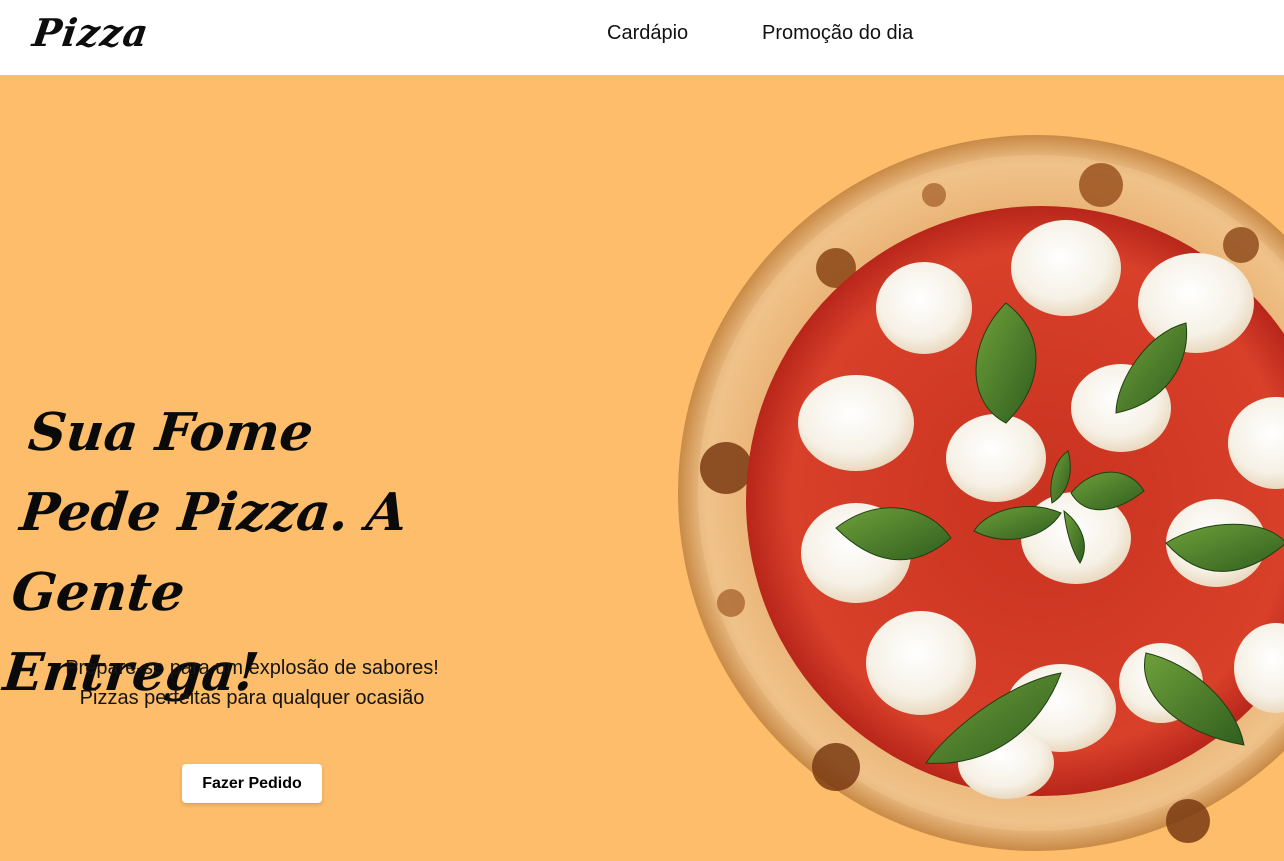 This screenshot has height=861, width=1284. Describe the element at coordinates (252, 783) in the screenshot. I see `order-button: Fazer Pedido` at that location.